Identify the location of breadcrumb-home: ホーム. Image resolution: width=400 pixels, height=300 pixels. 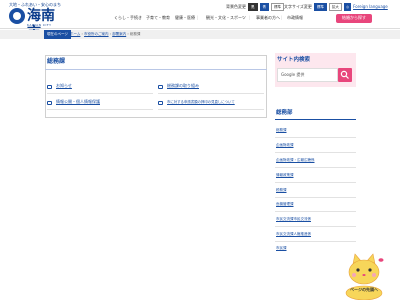
(75, 34).